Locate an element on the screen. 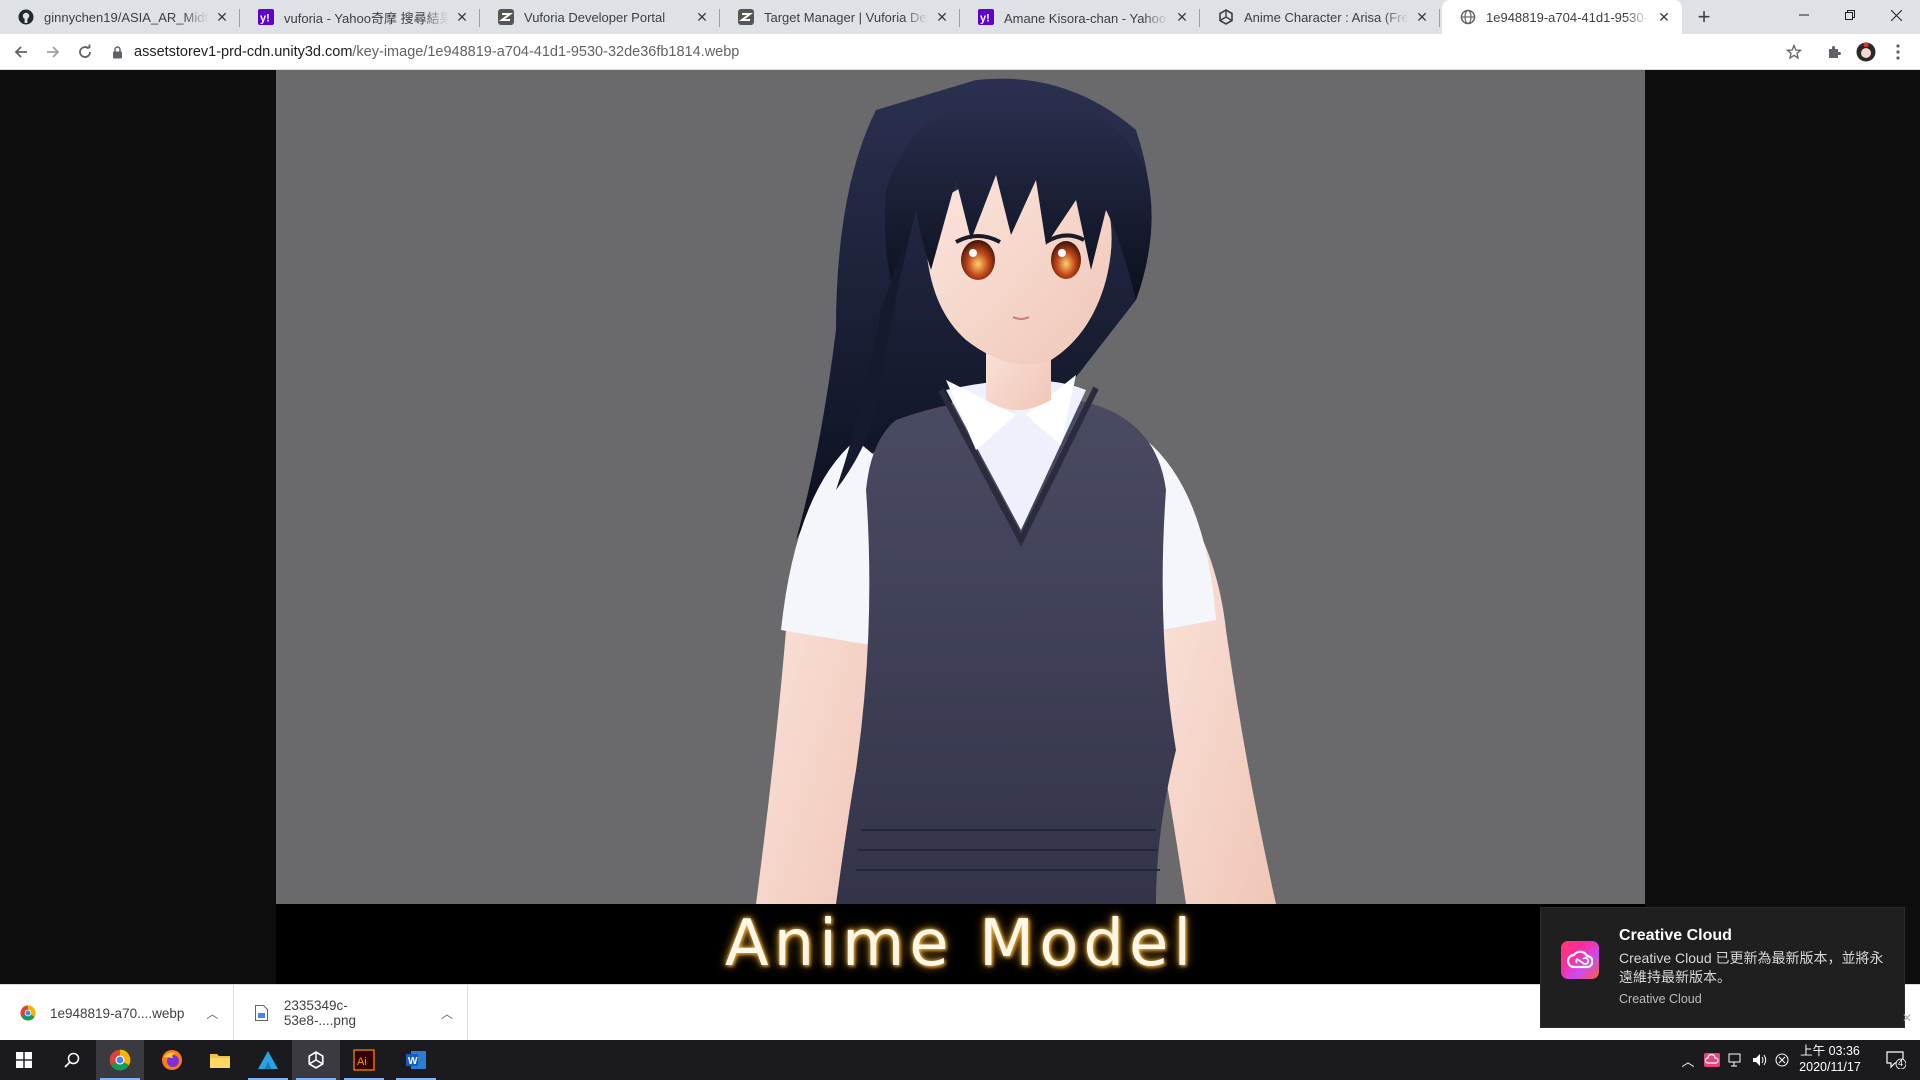 This screenshot has height=1080, width=1920. plus-icon: + is located at coordinates (1704, 16).